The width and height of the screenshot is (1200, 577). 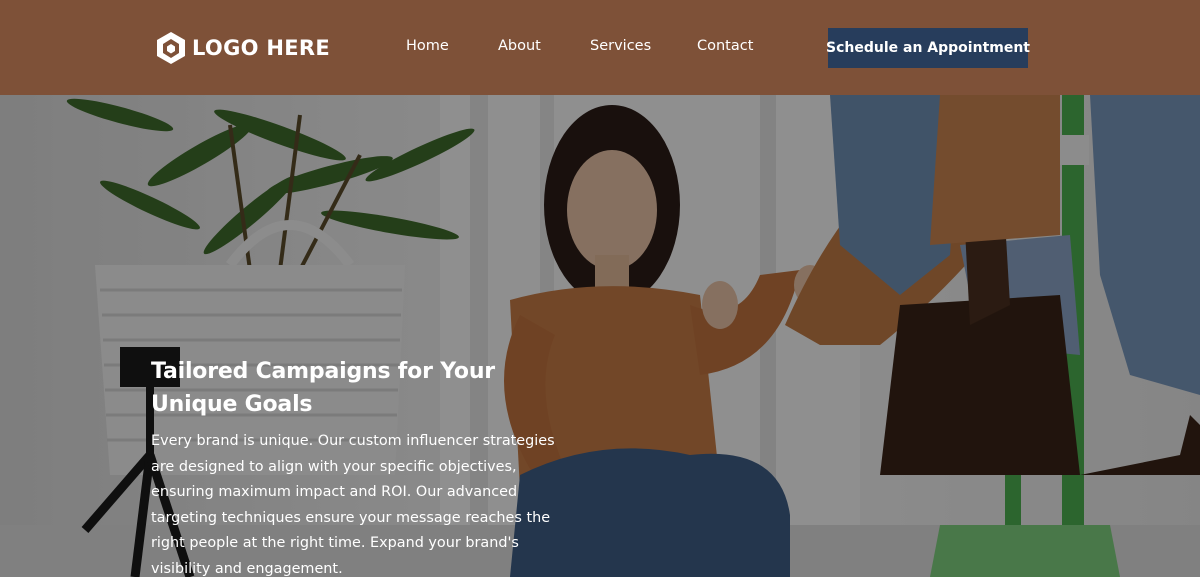 I want to click on nav-services: Services, so click(x=620, y=46).